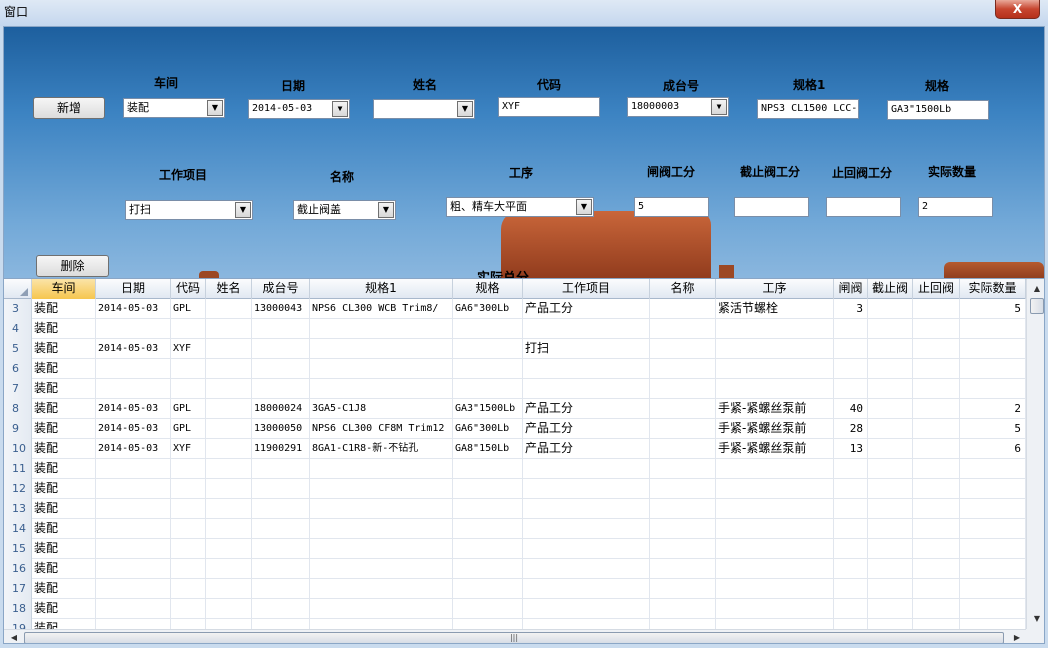 The height and width of the screenshot is (648, 1048). I want to click on scroll-down-icon: ▼, so click(1036, 619).